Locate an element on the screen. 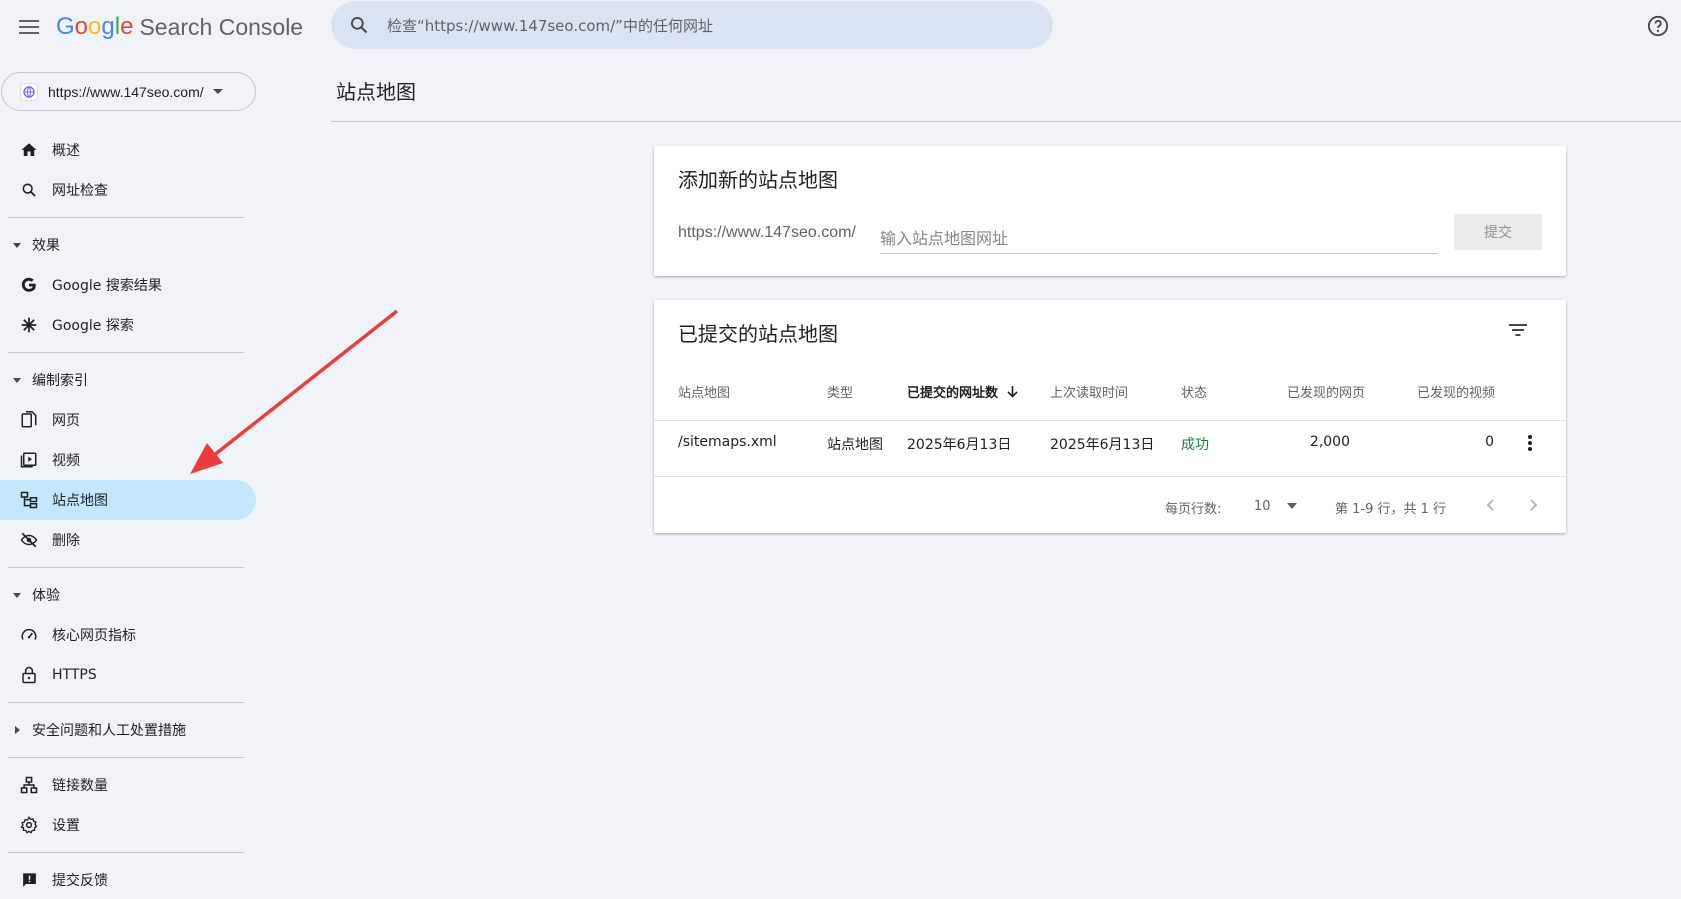 The image size is (1681, 899). lock-icon is located at coordinates (29, 675).